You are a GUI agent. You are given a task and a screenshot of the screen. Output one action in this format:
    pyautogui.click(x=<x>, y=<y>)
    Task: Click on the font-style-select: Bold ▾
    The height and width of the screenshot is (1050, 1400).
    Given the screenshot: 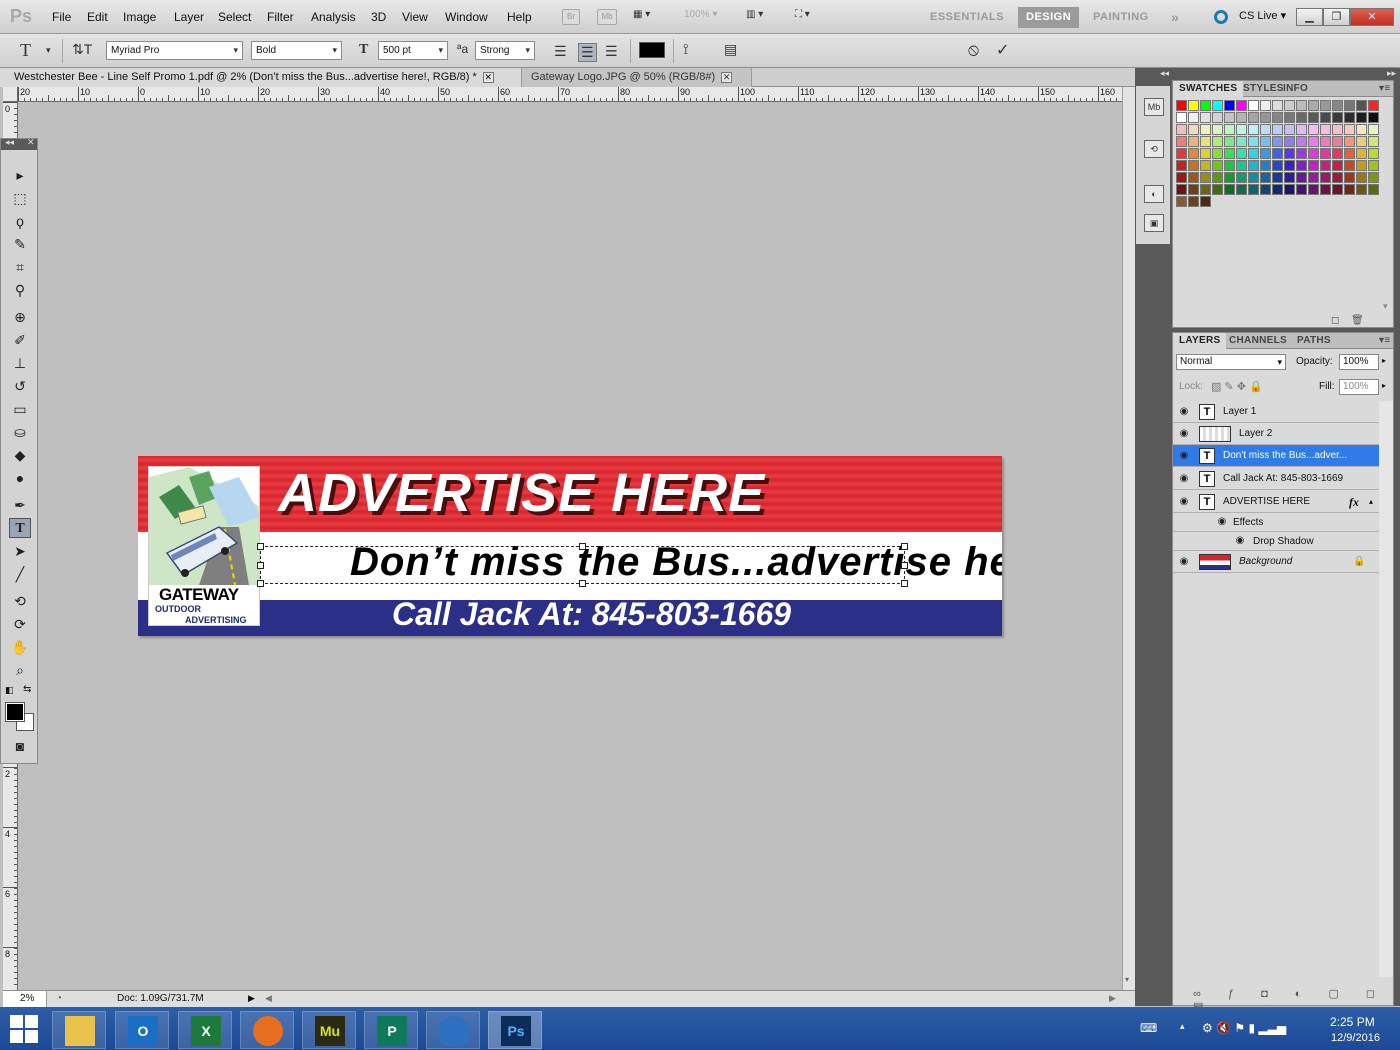 What is the action you would take?
    pyautogui.click(x=296, y=50)
    